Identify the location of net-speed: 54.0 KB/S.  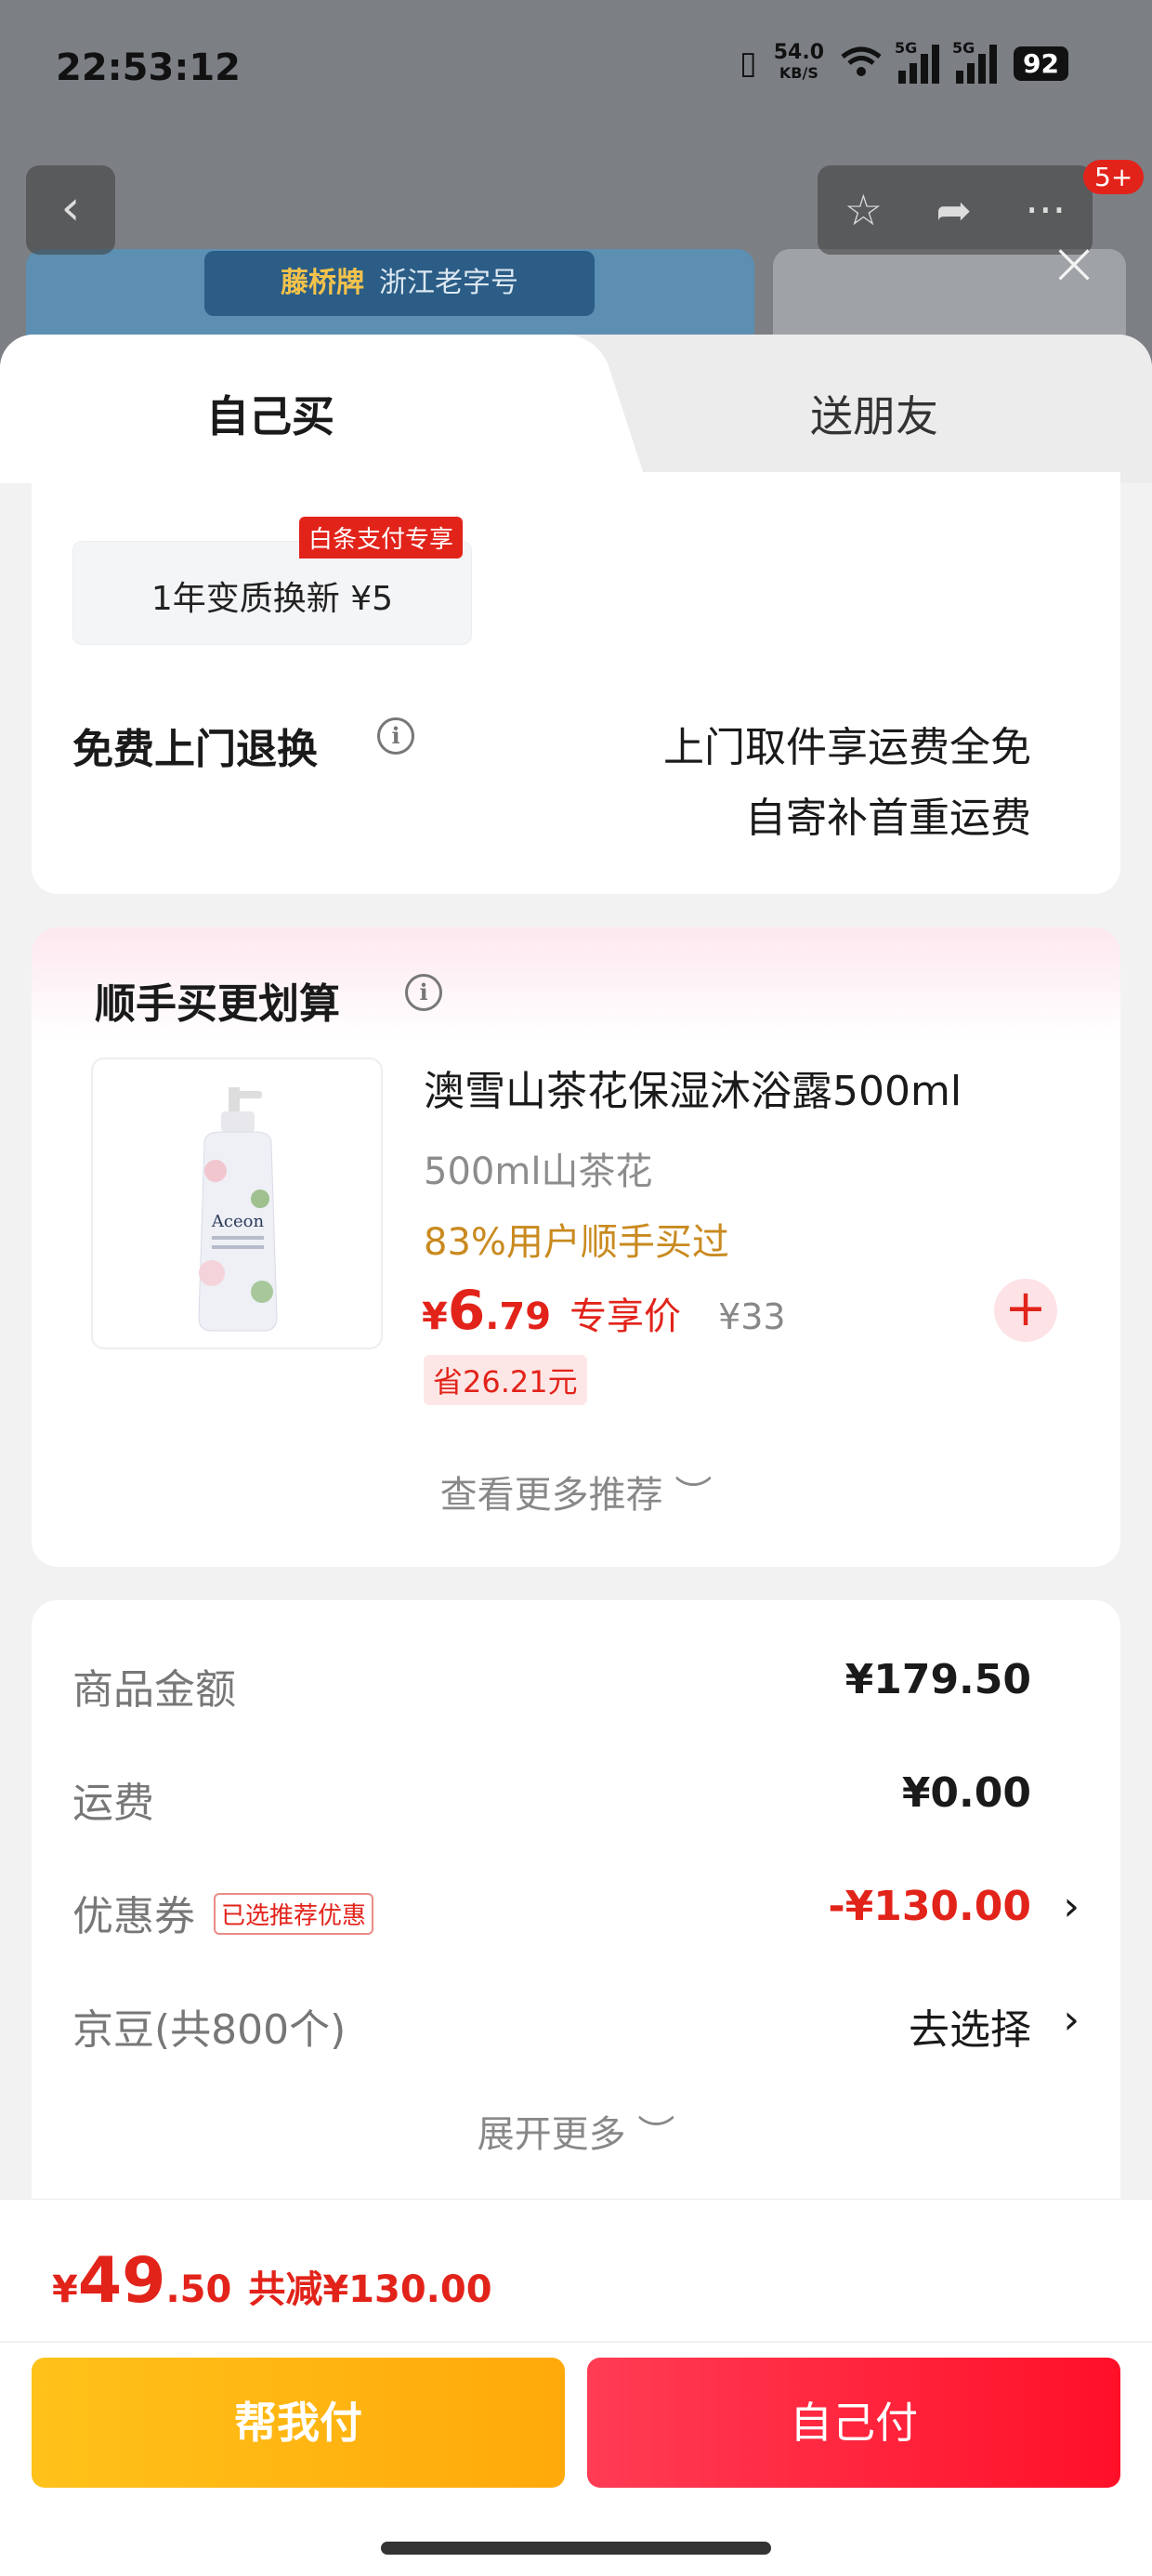
(799, 63).